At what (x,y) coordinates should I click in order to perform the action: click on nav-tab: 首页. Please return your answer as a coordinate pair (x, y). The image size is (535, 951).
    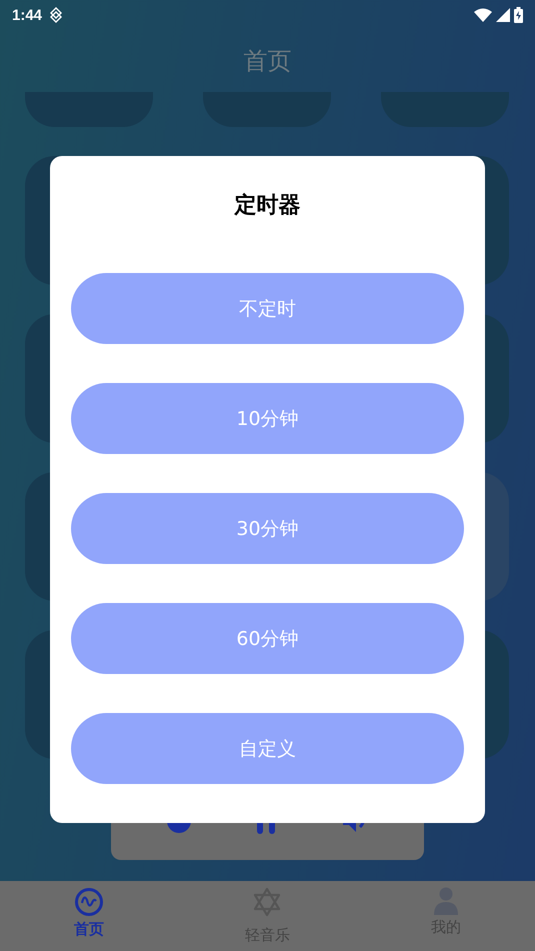
    Looking at the image, I should click on (89, 916).